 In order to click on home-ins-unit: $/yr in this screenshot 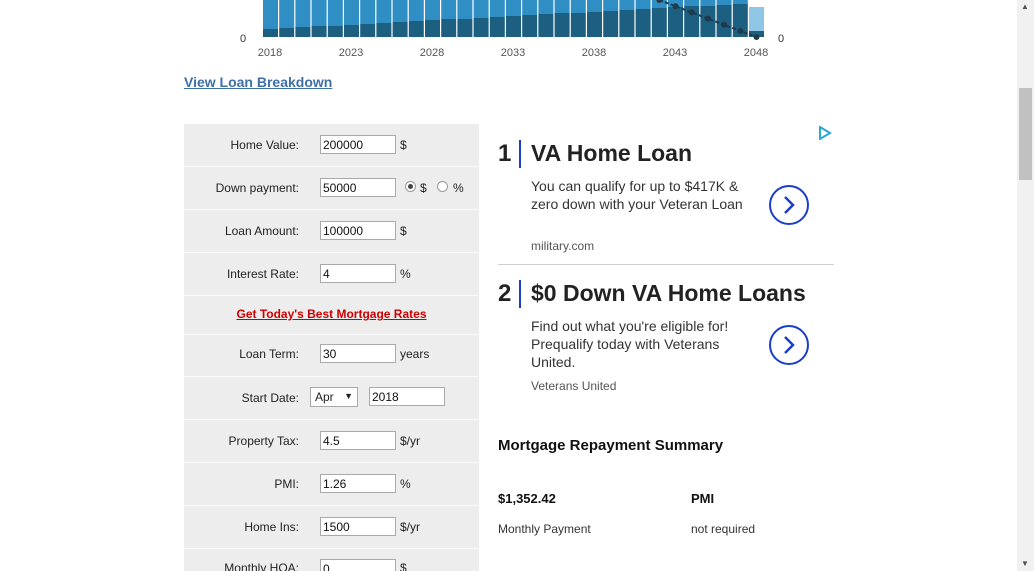, I will do `click(410, 527)`.